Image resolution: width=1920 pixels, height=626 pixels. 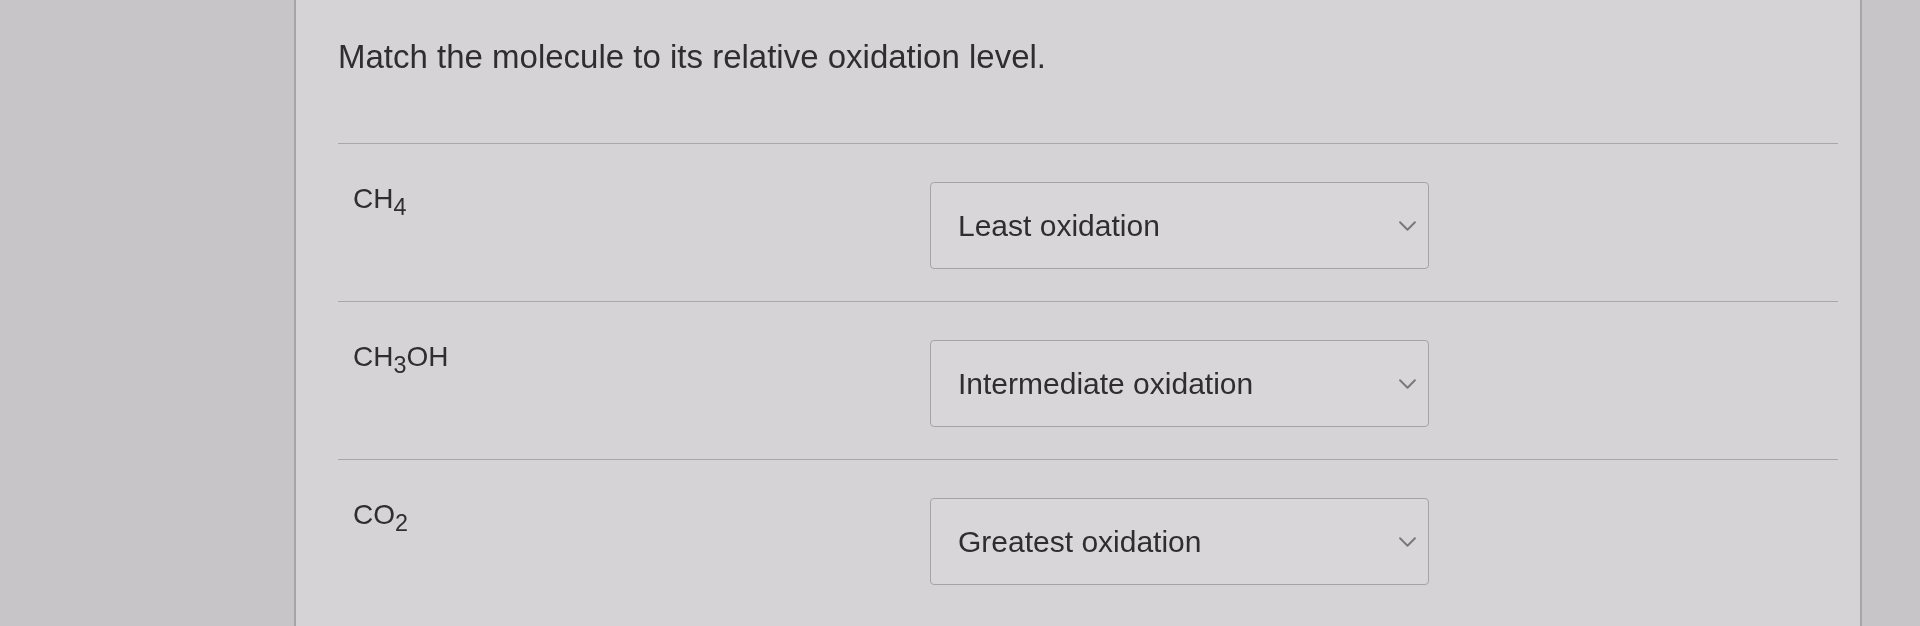 I want to click on molecule-formula: CH$_{3}$OH, so click(x=401, y=356).